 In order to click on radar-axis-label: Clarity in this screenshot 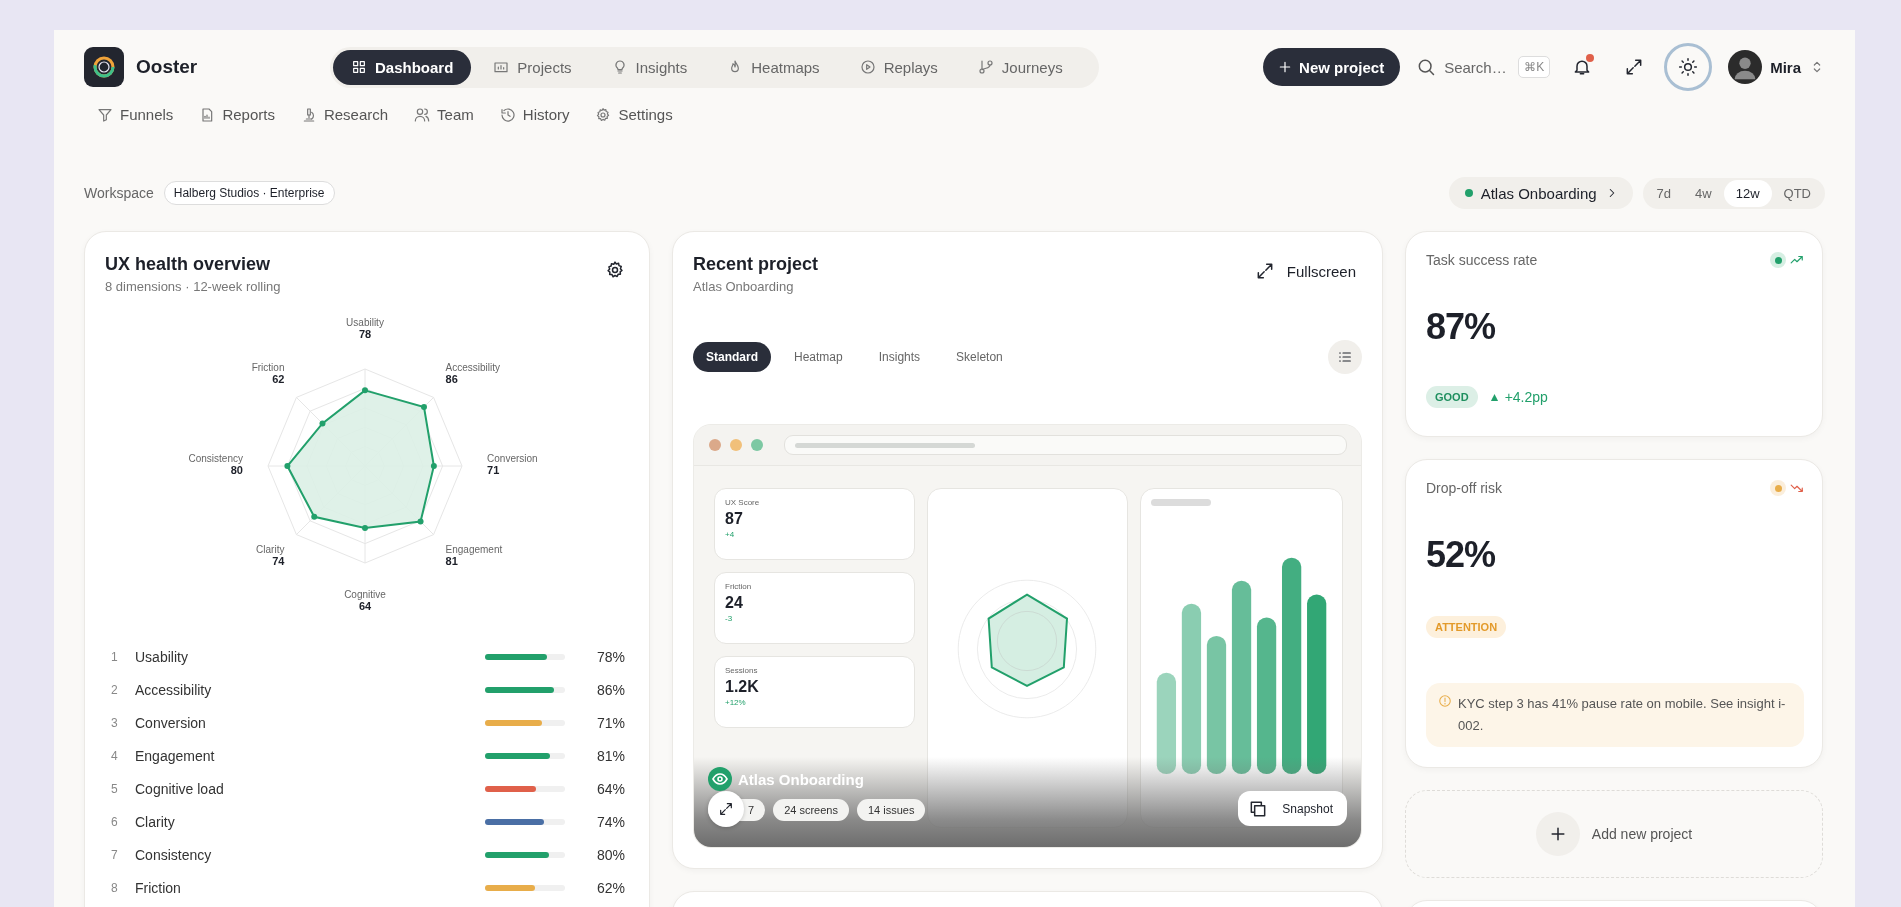, I will do `click(270, 549)`.